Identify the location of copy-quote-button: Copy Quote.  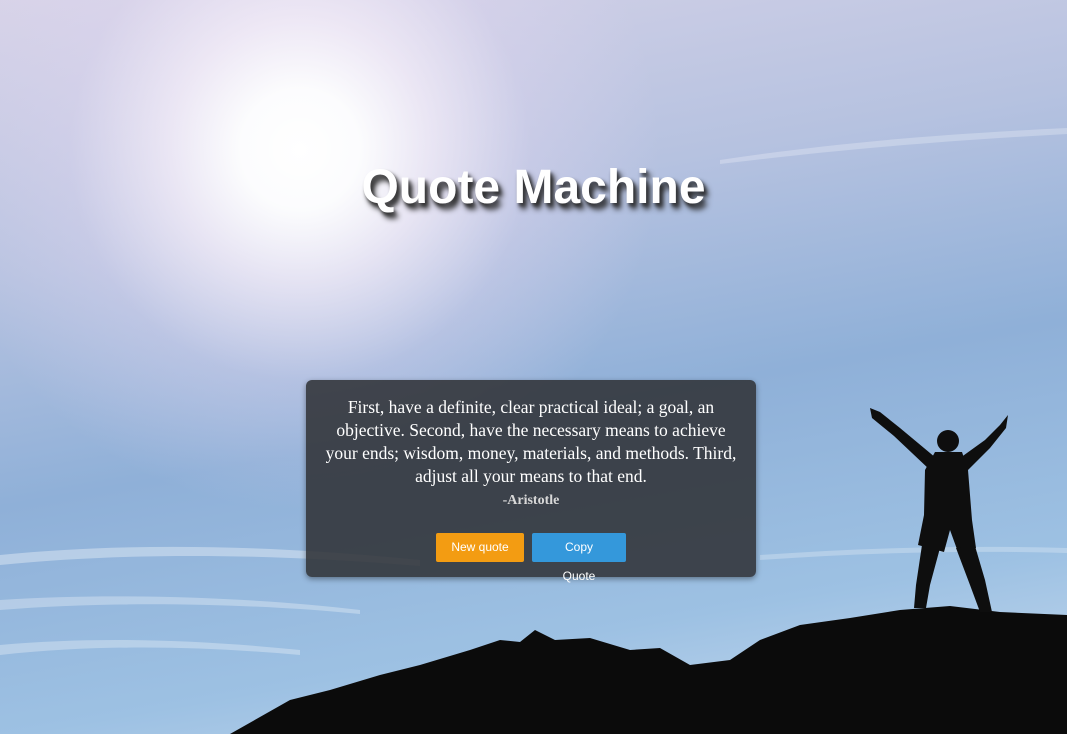
(579, 558).